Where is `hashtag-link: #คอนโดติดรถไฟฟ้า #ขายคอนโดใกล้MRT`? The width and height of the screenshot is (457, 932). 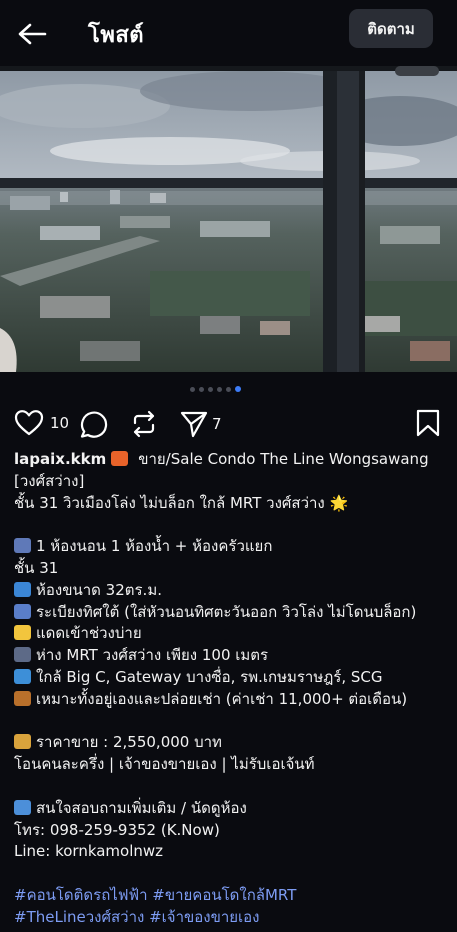 hashtag-link: #คอนโดติดรถไฟฟ้า #ขายคอนโดใกล้MRT is located at coordinates (155, 895).